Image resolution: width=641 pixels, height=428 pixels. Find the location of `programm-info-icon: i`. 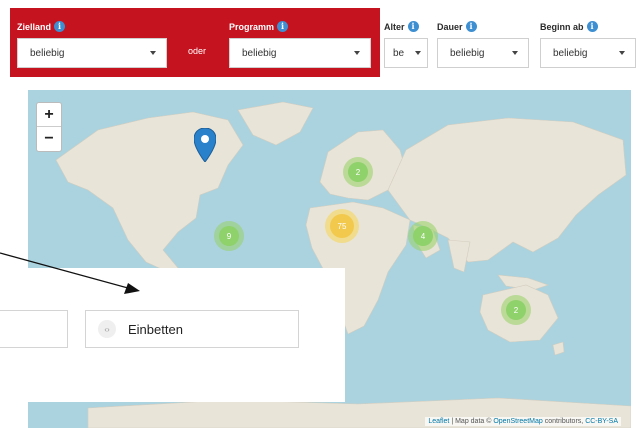

programm-info-icon: i is located at coordinates (283, 26).